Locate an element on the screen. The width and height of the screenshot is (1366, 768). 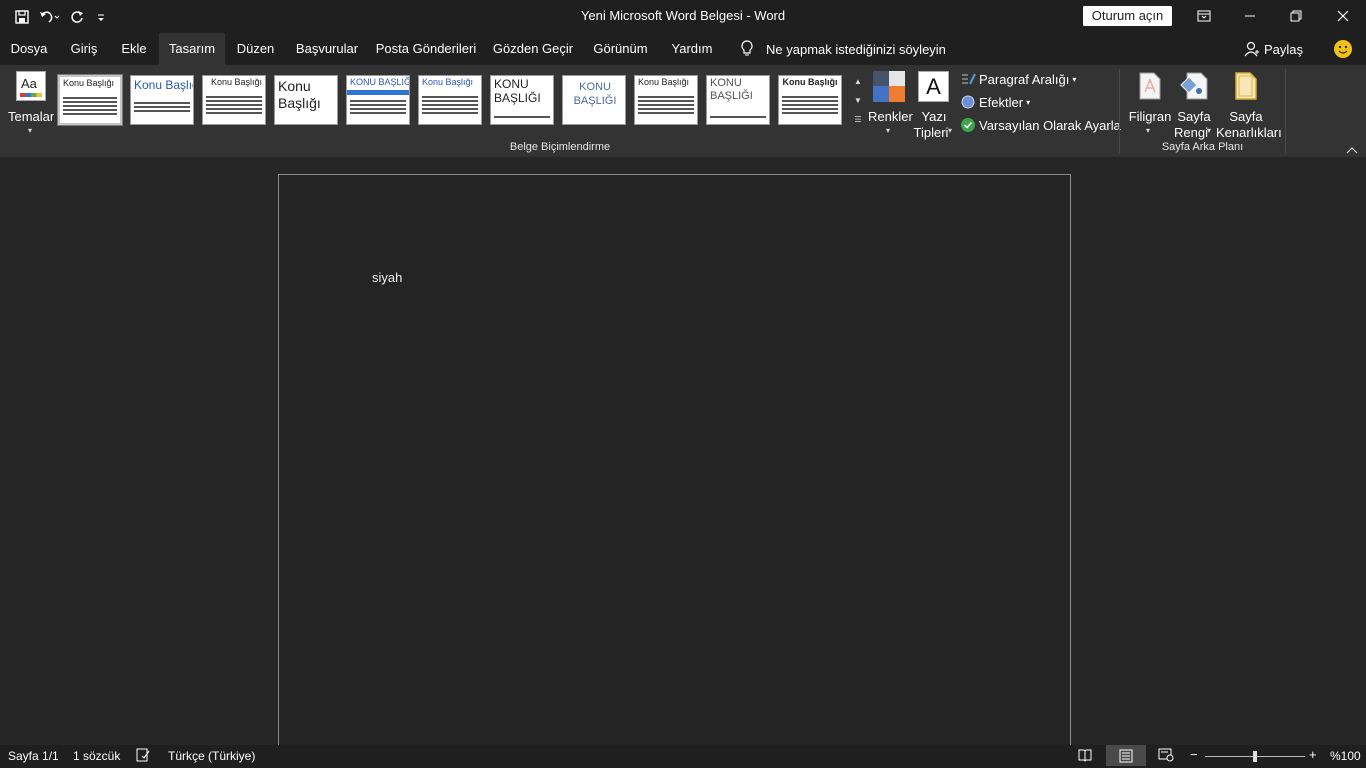
document-text: siyah is located at coordinates (387, 277).